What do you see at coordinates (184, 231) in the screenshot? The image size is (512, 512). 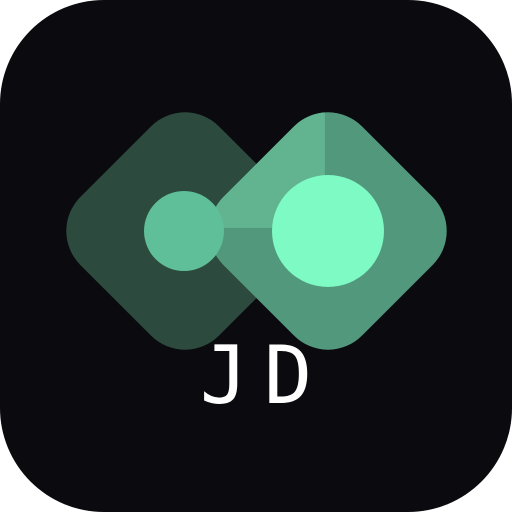 I see `small-dot-shape` at bounding box center [184, 231].